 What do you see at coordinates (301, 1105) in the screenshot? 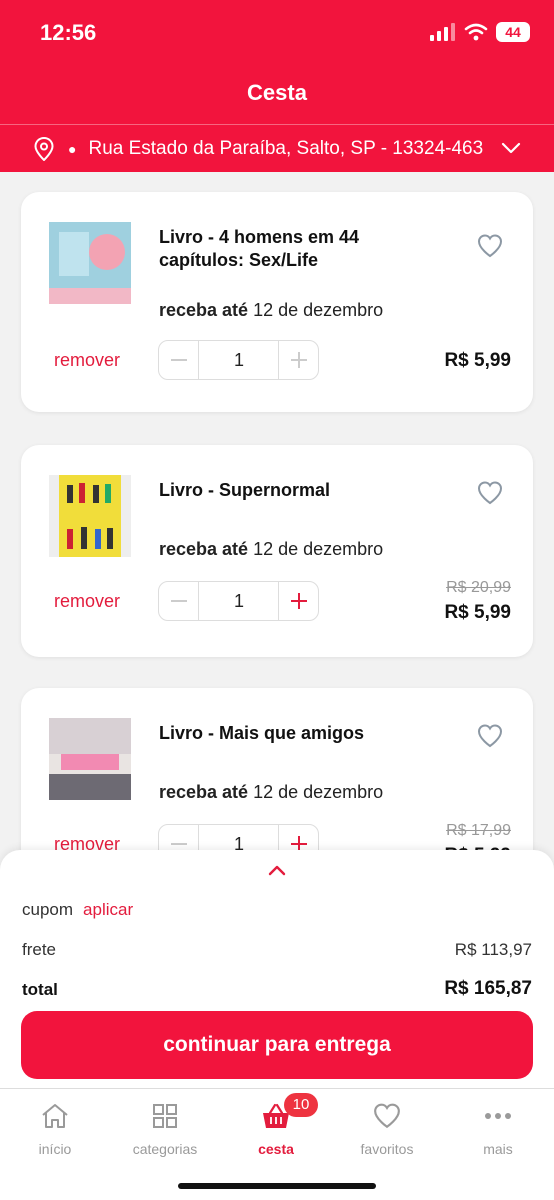
I see `cart-count-badge: 10` at bounding box center [301, 1105].